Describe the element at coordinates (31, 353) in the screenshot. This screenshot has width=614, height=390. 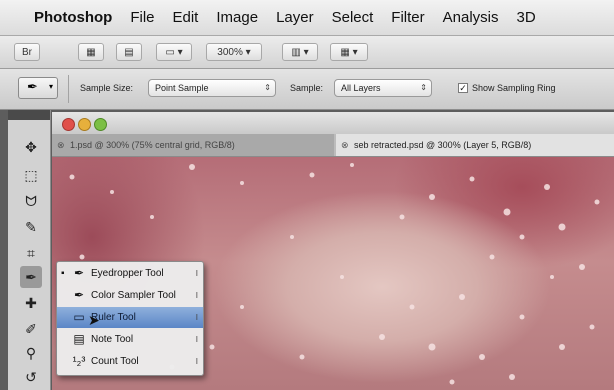
I see `clone-stamp-tool-icon: ⚲` at that location.